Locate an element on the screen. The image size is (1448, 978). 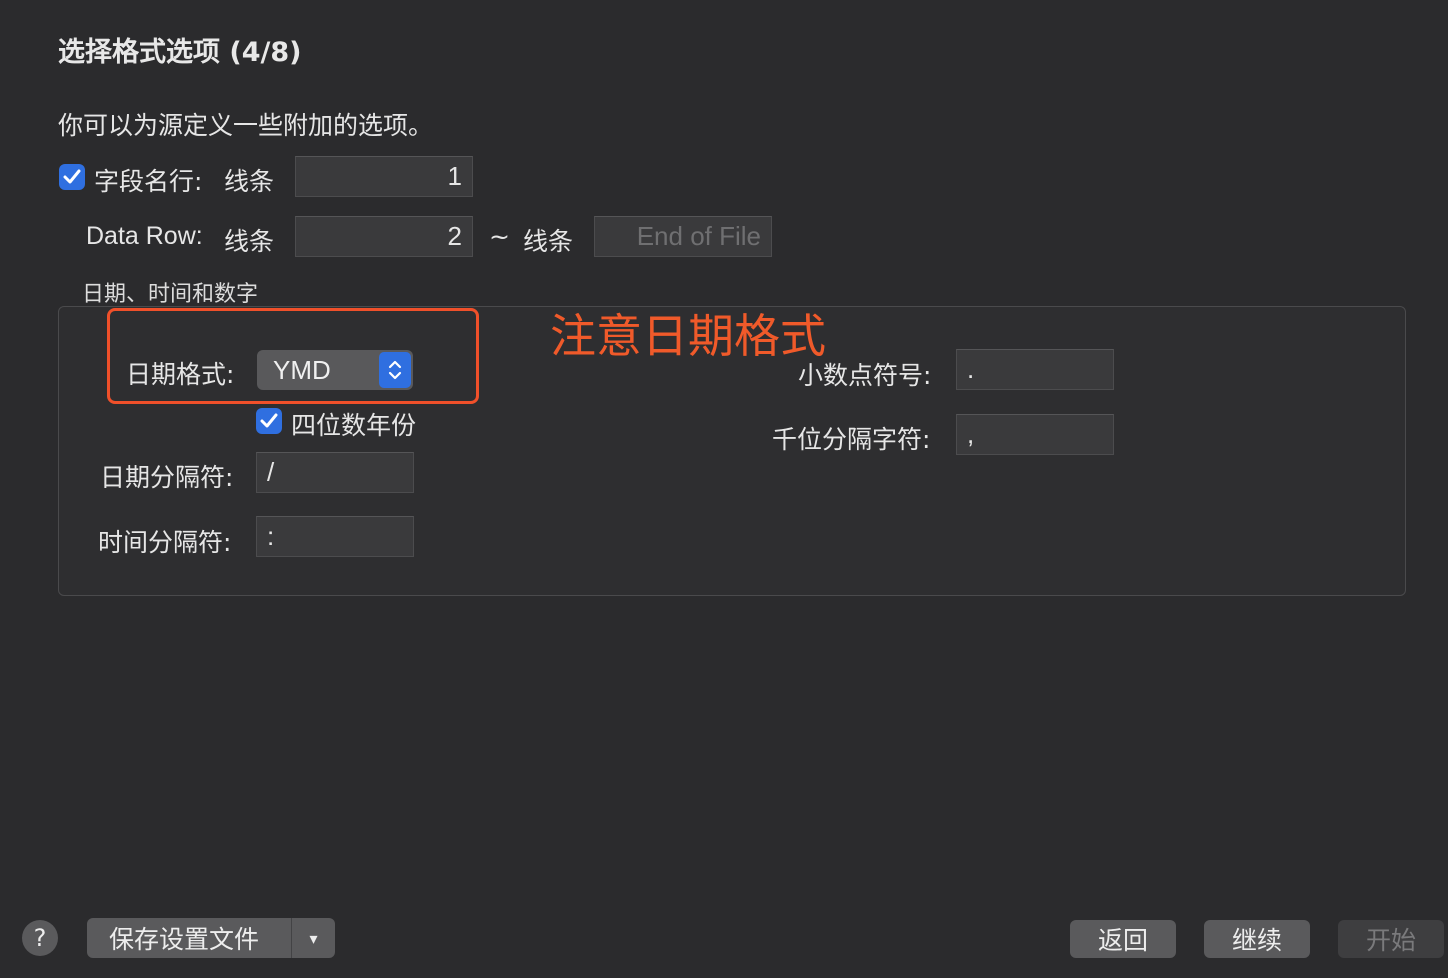
field-row-checkbox is located at coordinates (72, 177).